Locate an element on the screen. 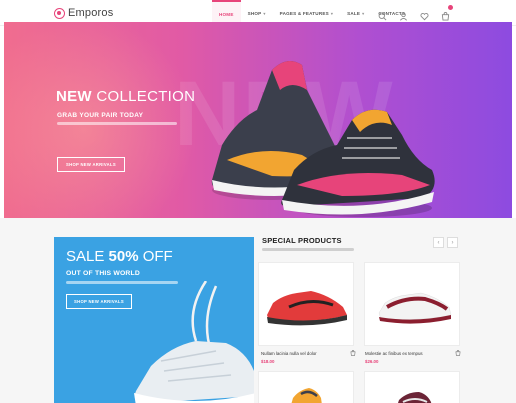  carousel-prev-button: ‹ is located at coordinates (438, 242).